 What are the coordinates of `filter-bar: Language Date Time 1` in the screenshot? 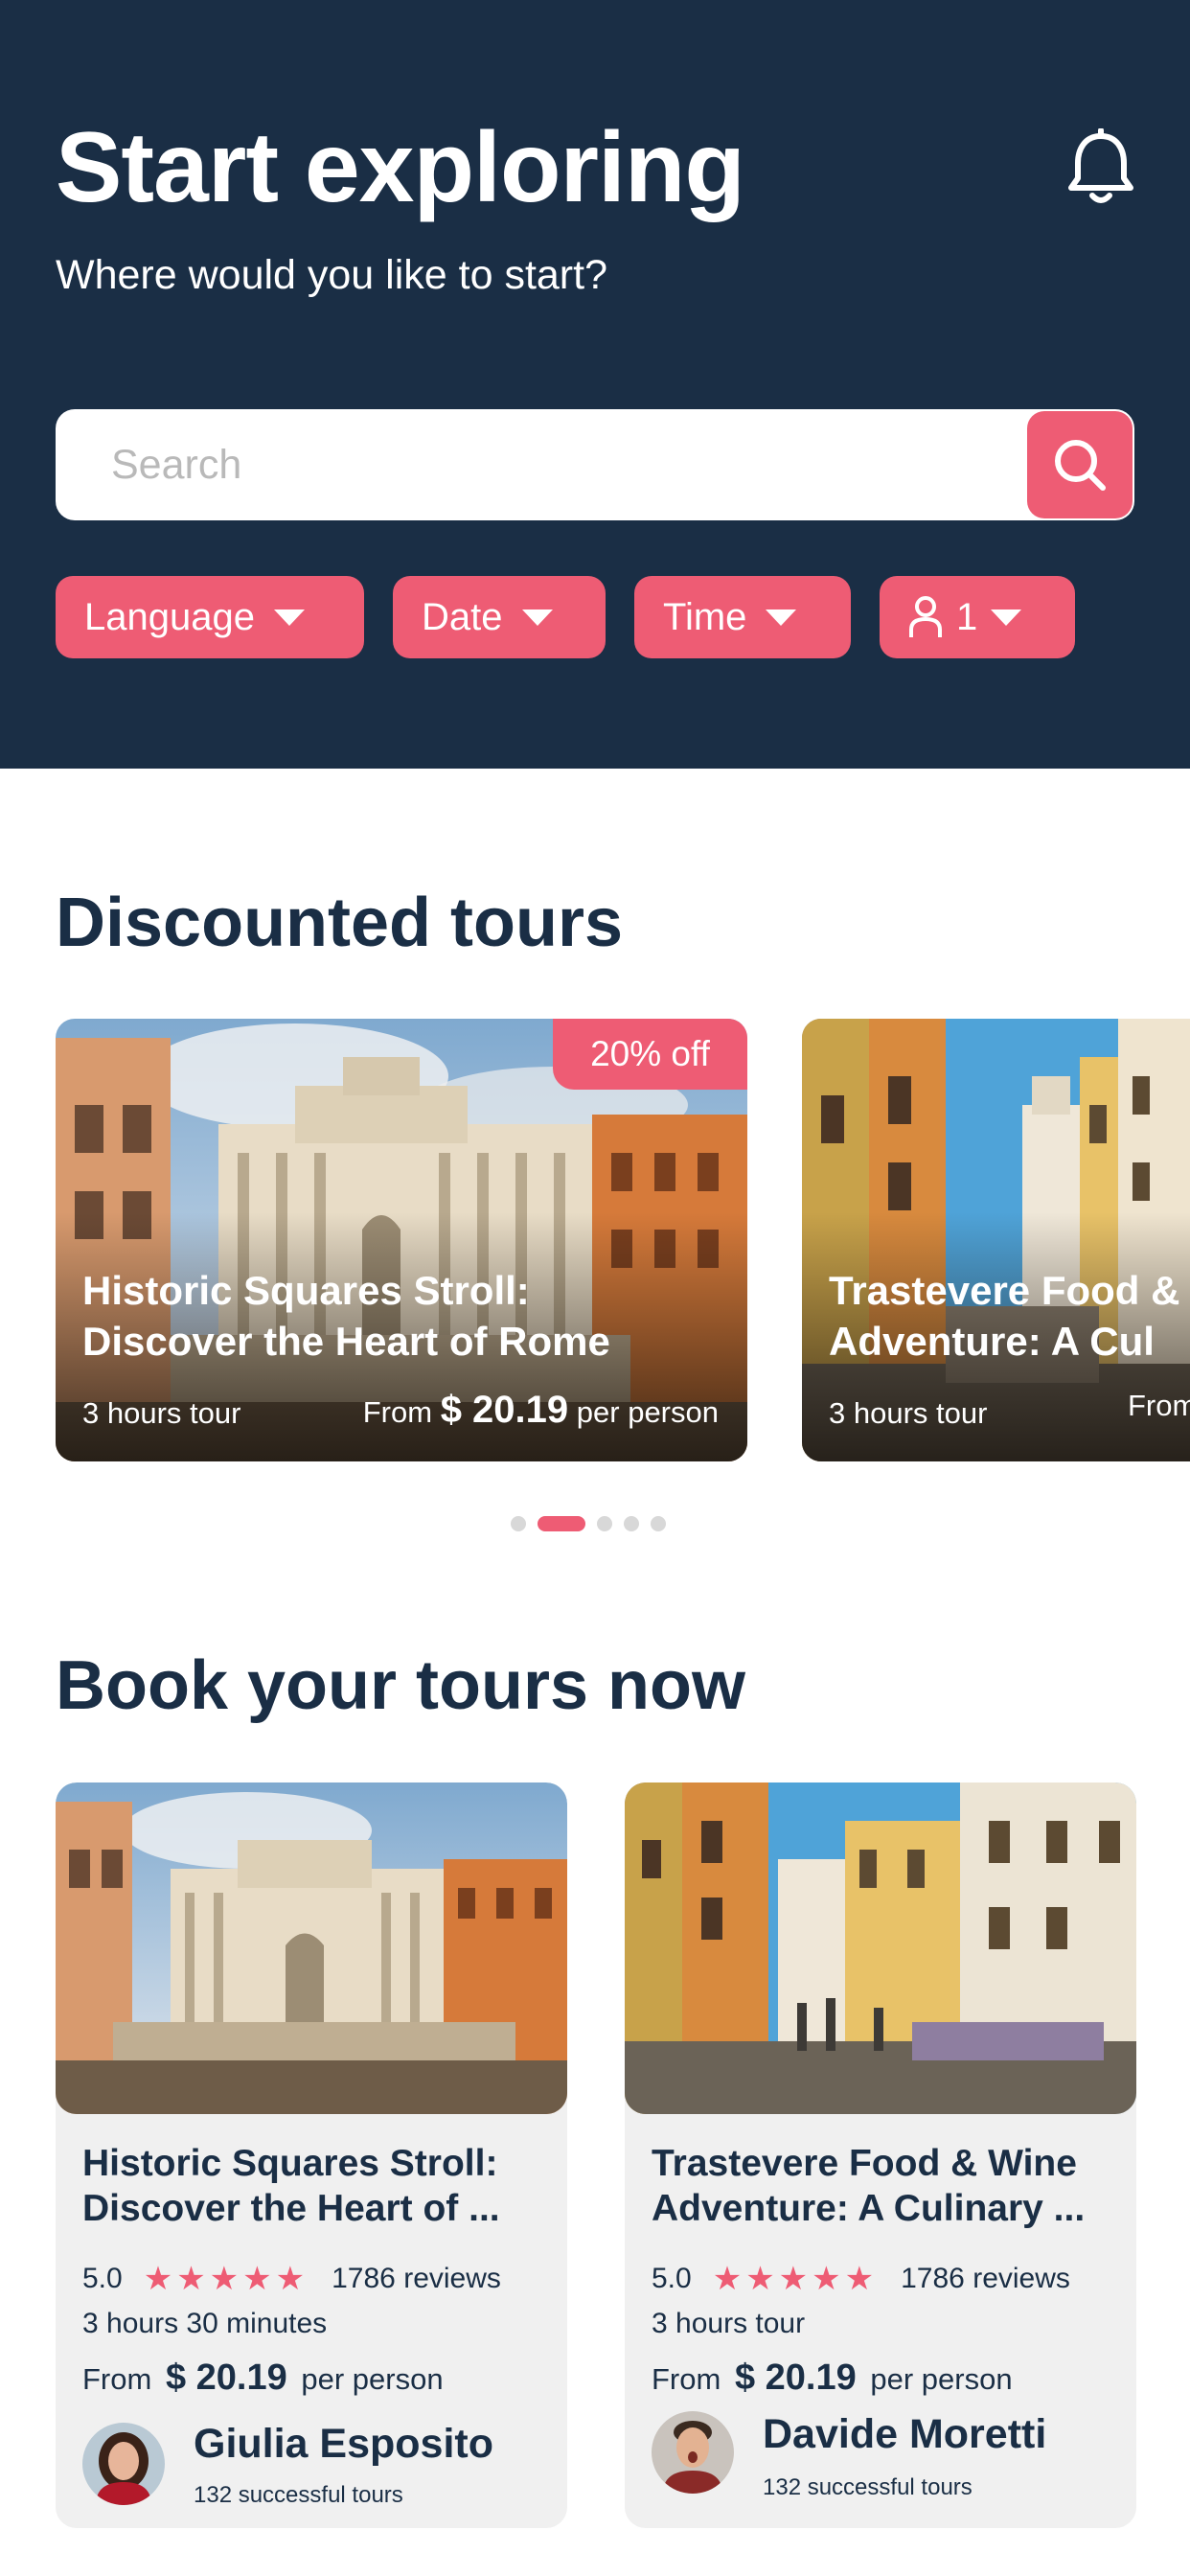 It's located at (565, 617).